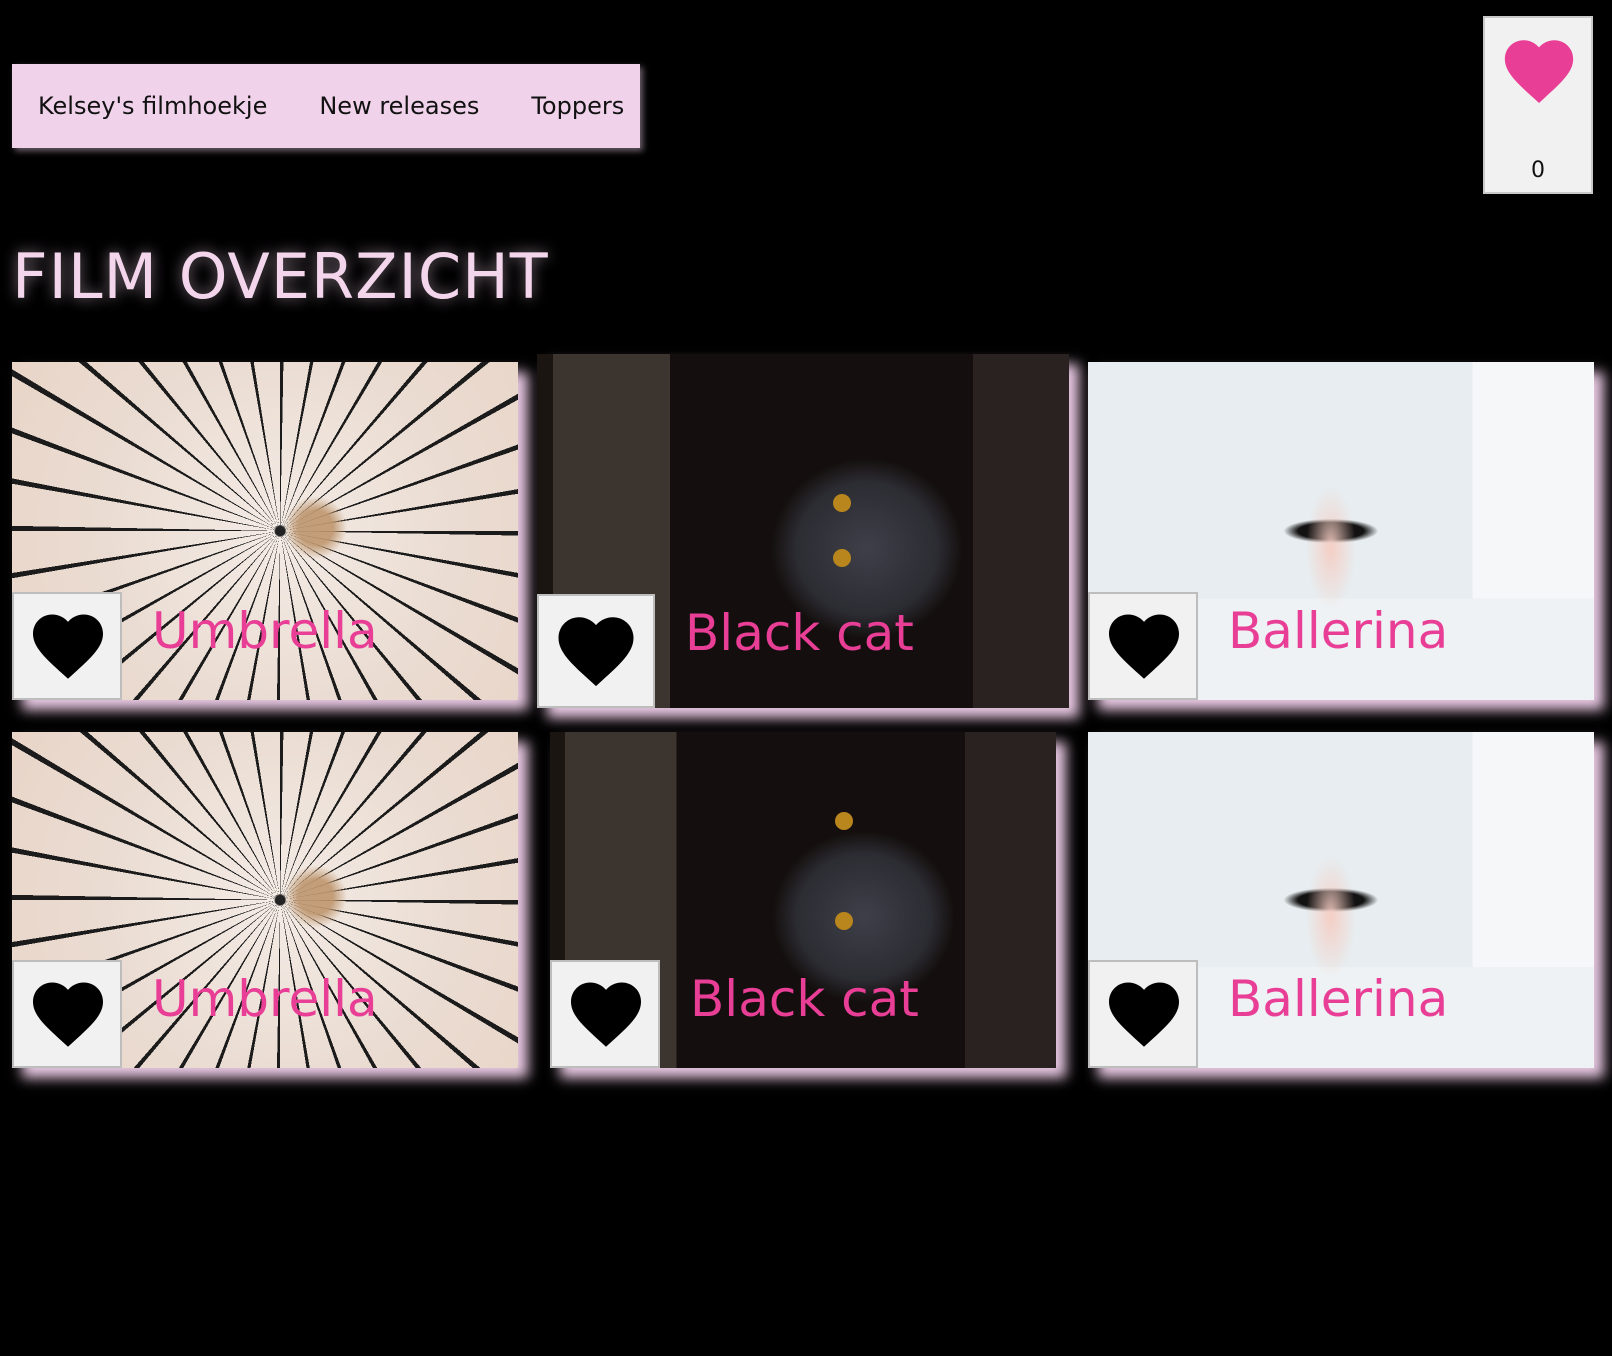 The height and width of the screenshot is (1356, 1612). What do you see at coordinates (399, 106) in the screenshot?
I see `nav-item-new-releases: New releases` at bounding box center [399, 106].